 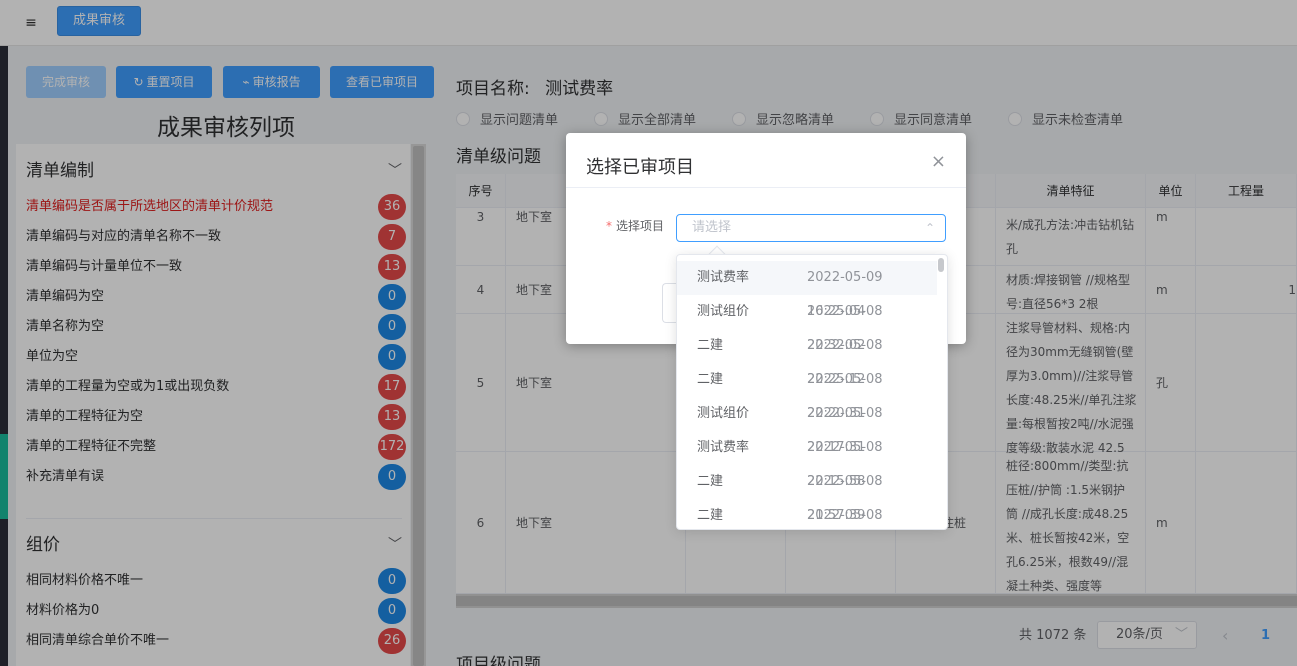 I want to click on project-field-label: * 选择项目, so click(x=635, y=225).